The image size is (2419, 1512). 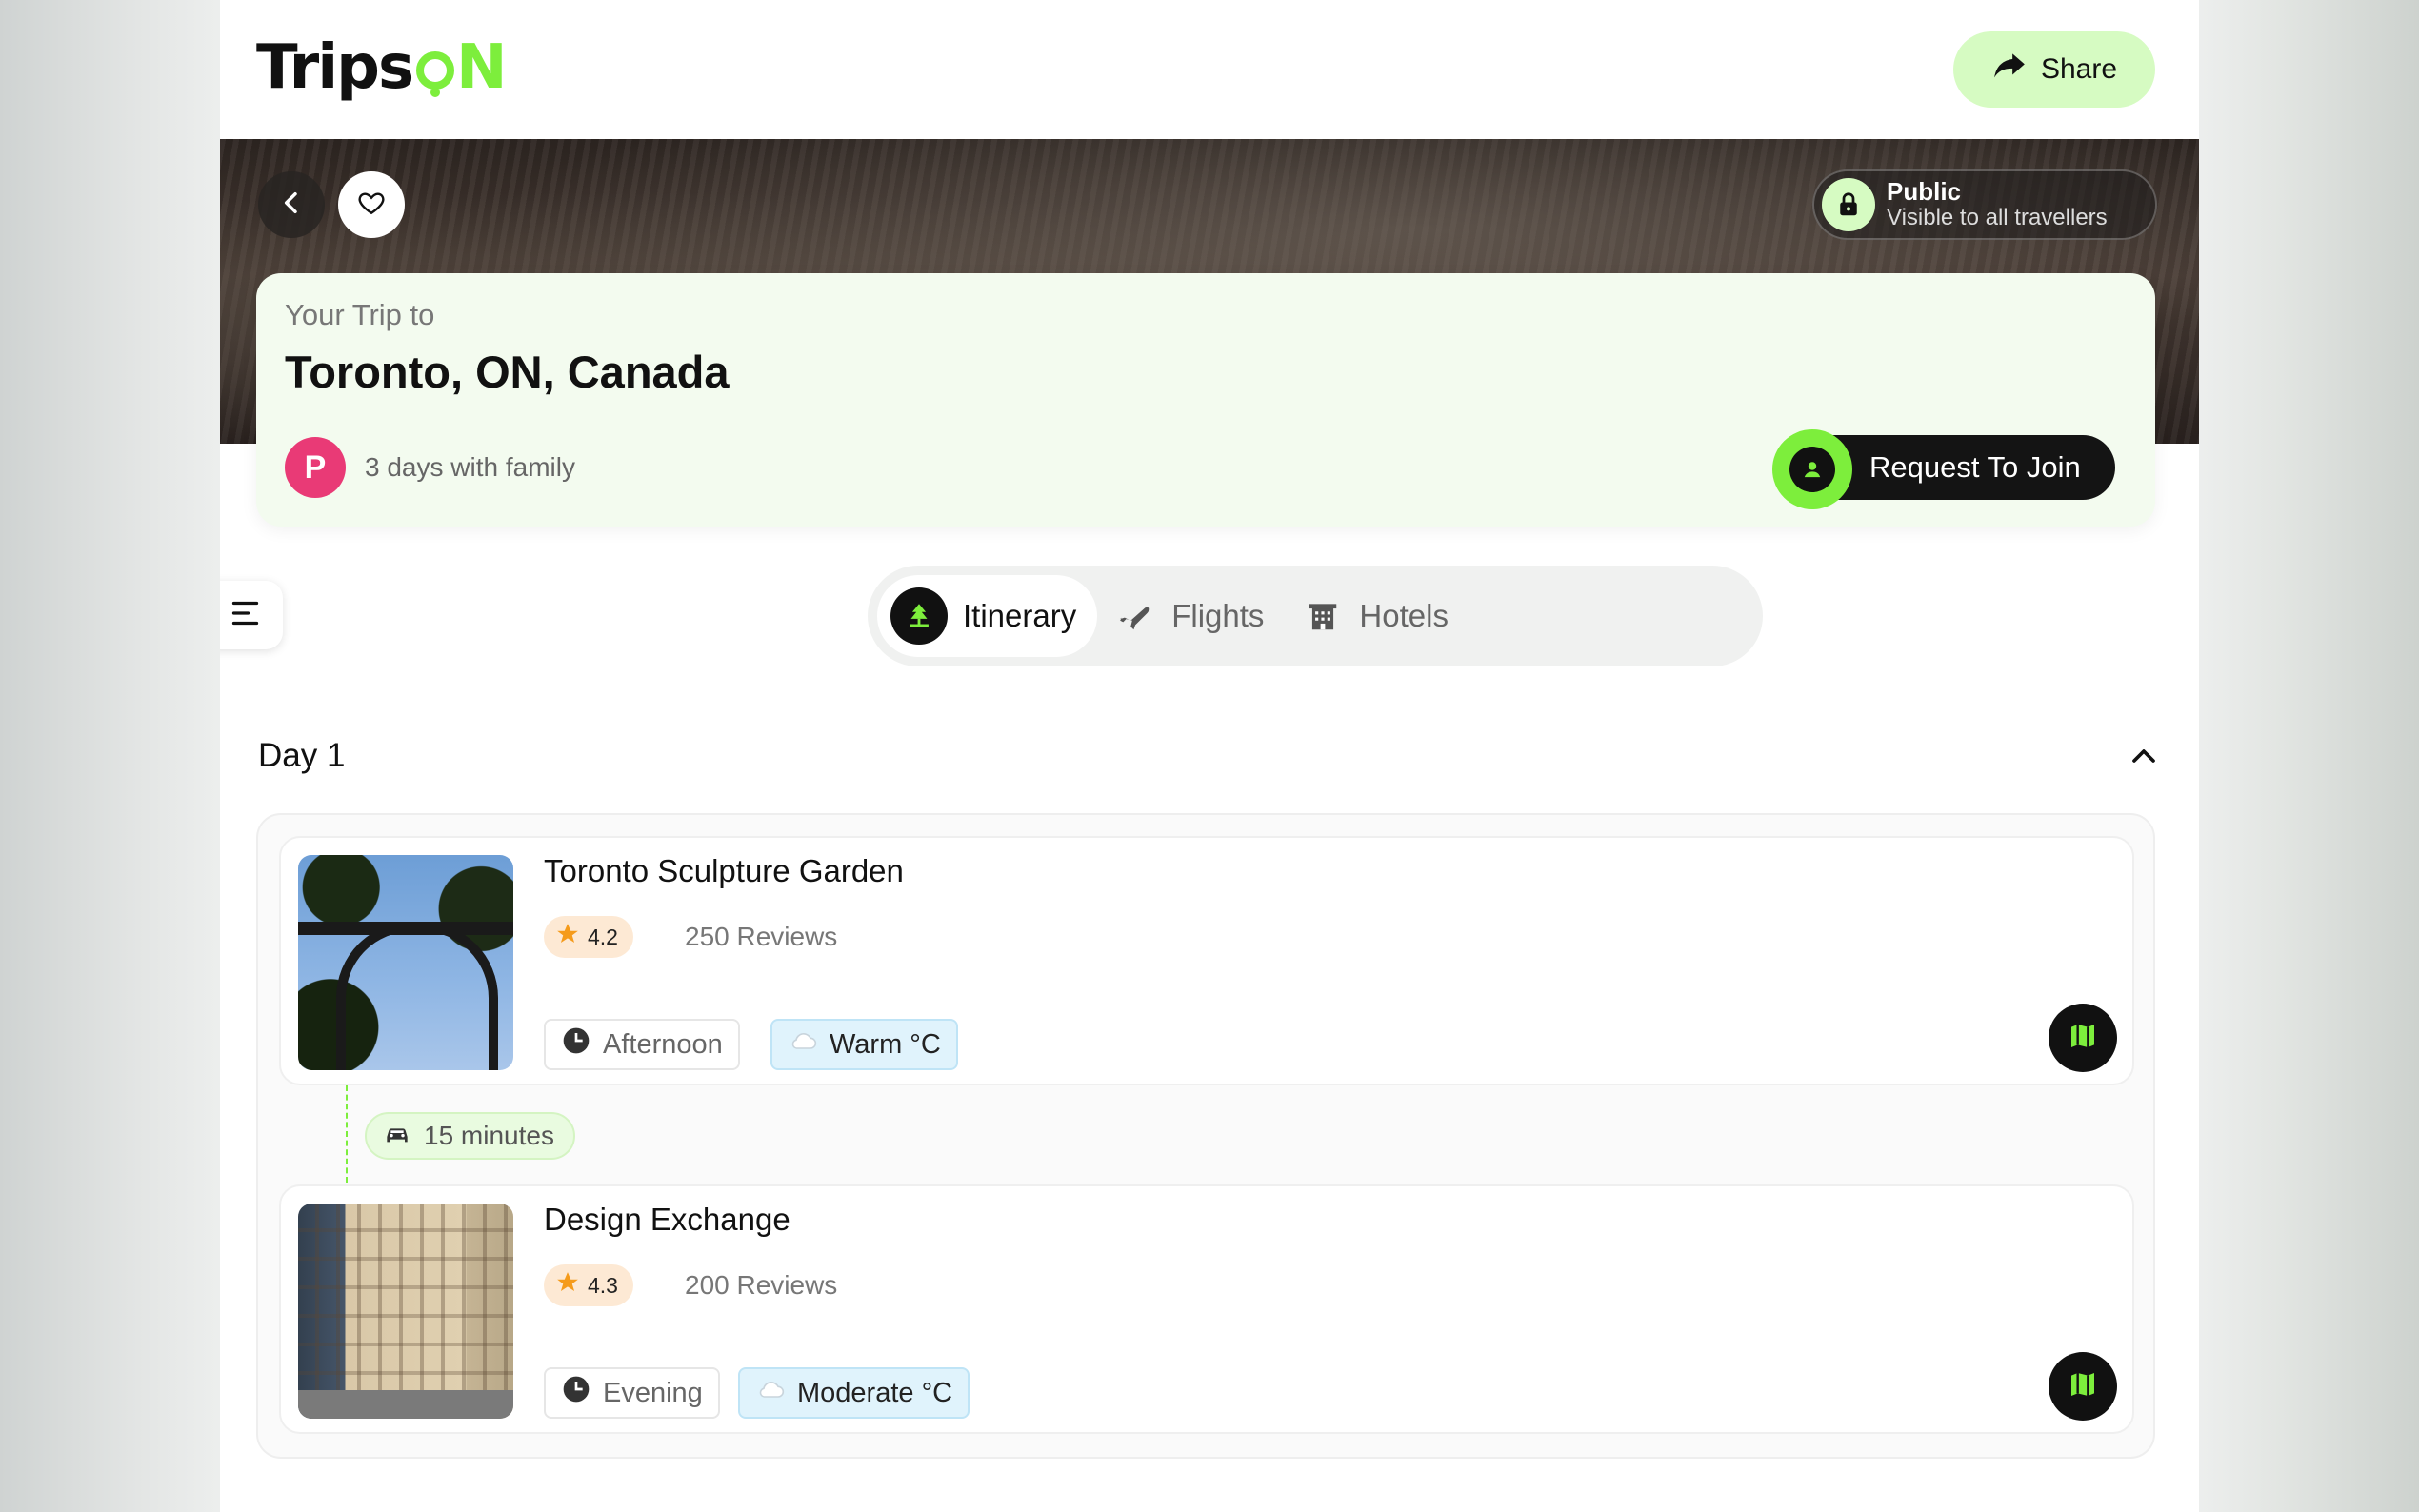 I want to click on menu-lines-icon, so click(x=247, y=615).